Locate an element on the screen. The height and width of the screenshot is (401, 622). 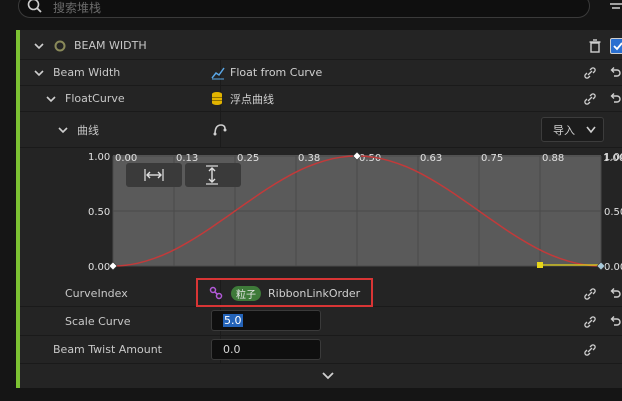
highlight-box is located at coordinates (284, 292).